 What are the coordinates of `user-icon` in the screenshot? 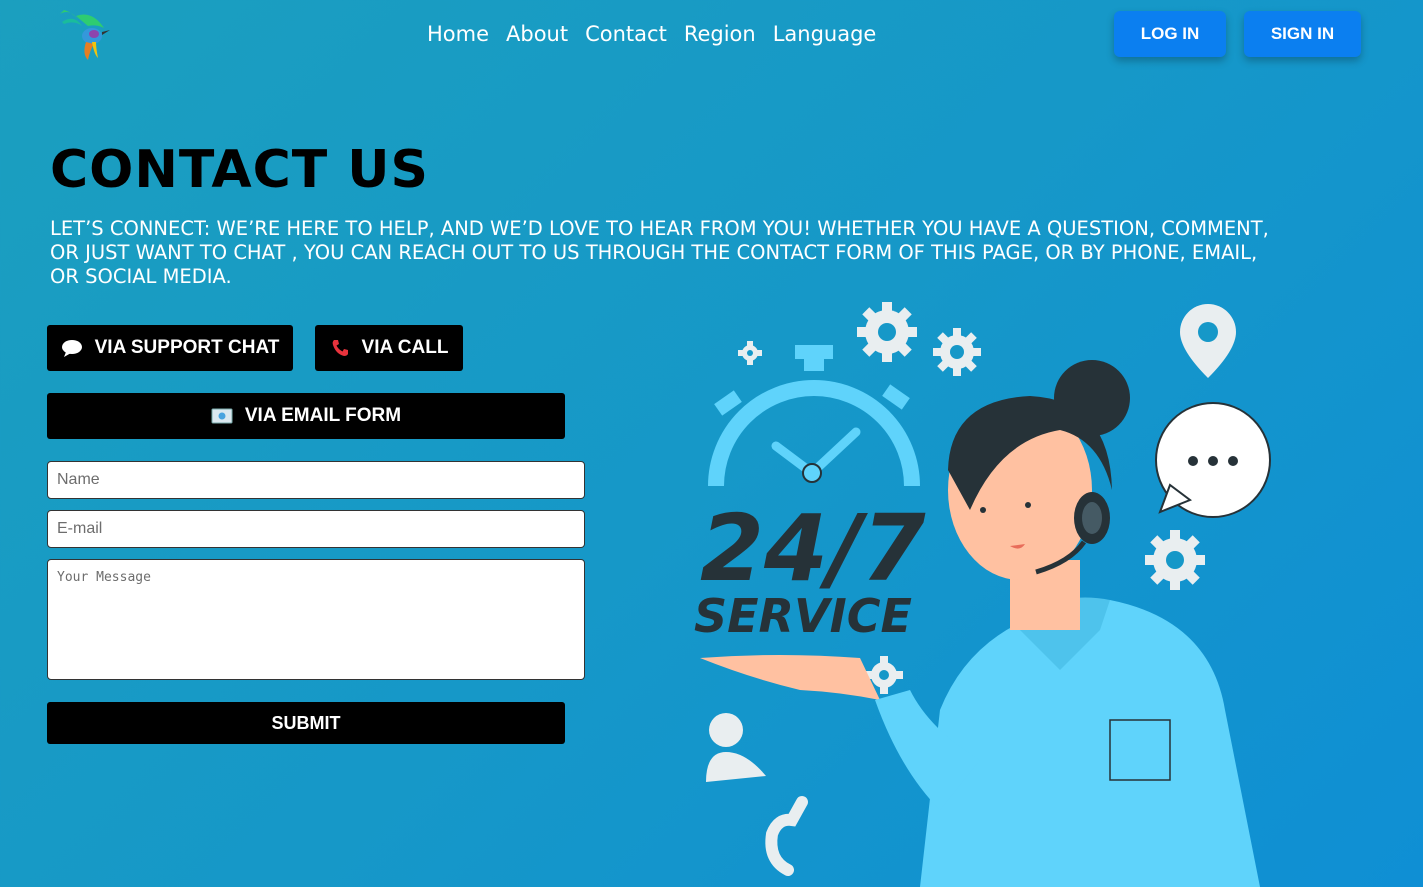 It's located at (736, 747).